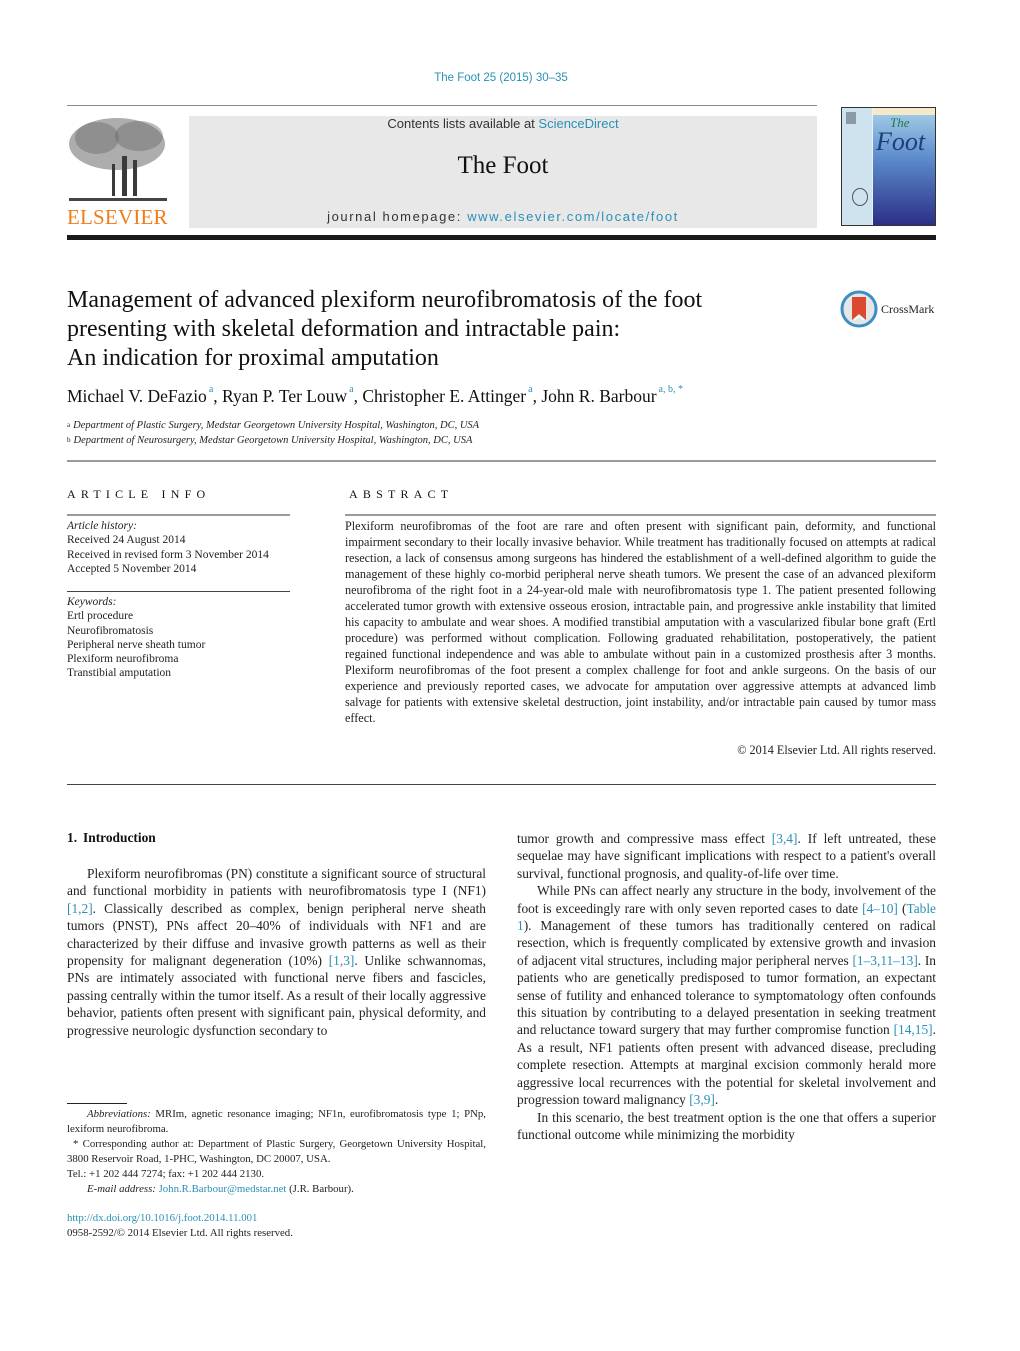  Describe the element at coordinates (640, 515) in the screenshot. I see `abstract-divider` at that location.